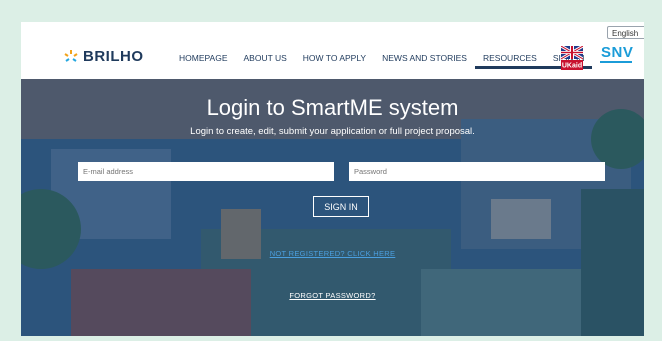 This screenshot has width=662, height=341. What do you see at coordinates (617, 52) in the screenshot?
I see `snv-logo: SNV` at bounding box center [617, 52].